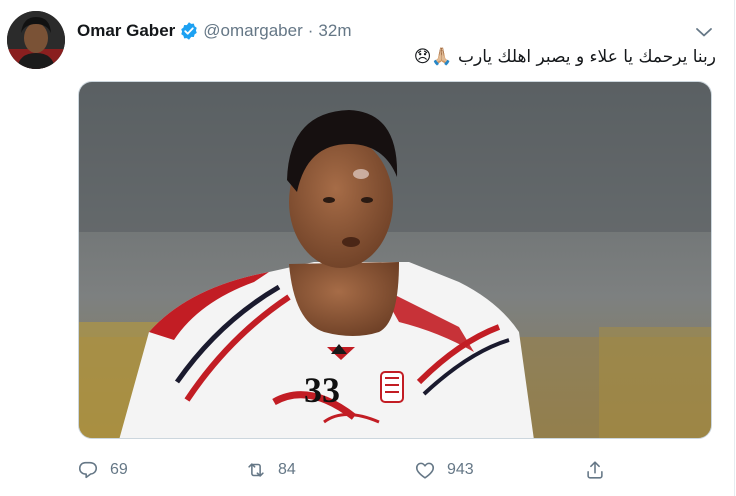 Image resolution: width=736 pixels, height=496 pixels. What do you see at coordinates (334, 31) in the screenshot?
I see `tweet-timestamp: 32m` at bounding box center [334, 31].